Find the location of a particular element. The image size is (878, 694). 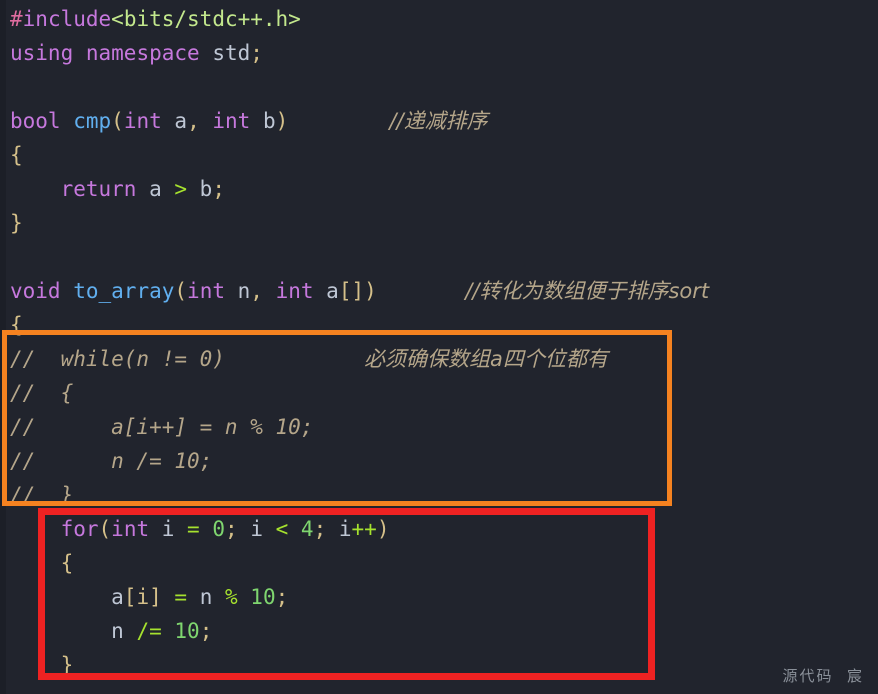

watermark-label: 源代码 宸 is located at coordinates (823, 676).